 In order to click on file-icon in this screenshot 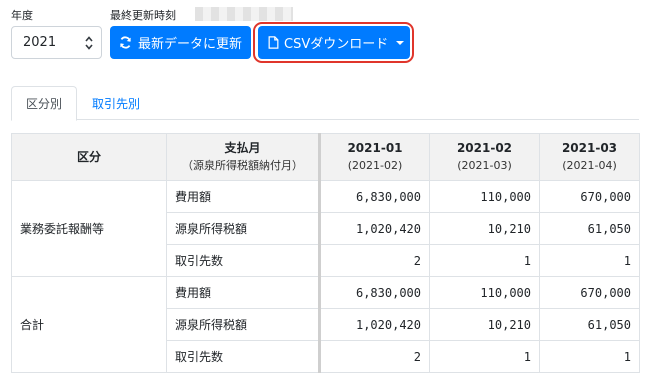, I will do `click(273, 42)`.